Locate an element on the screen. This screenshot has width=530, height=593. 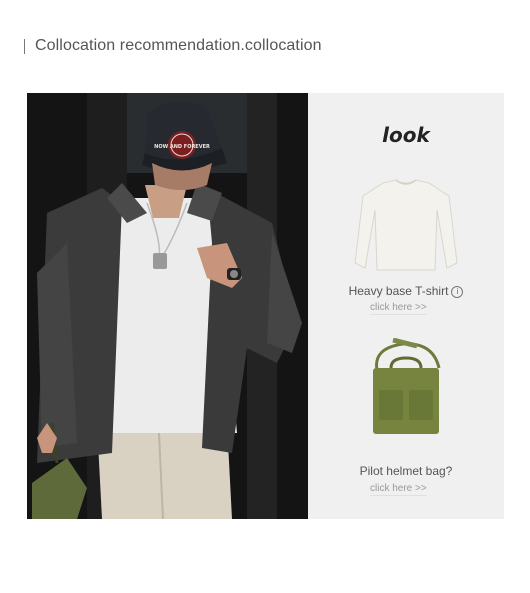
tshirt-product-image is located at coordinates (406, 228).